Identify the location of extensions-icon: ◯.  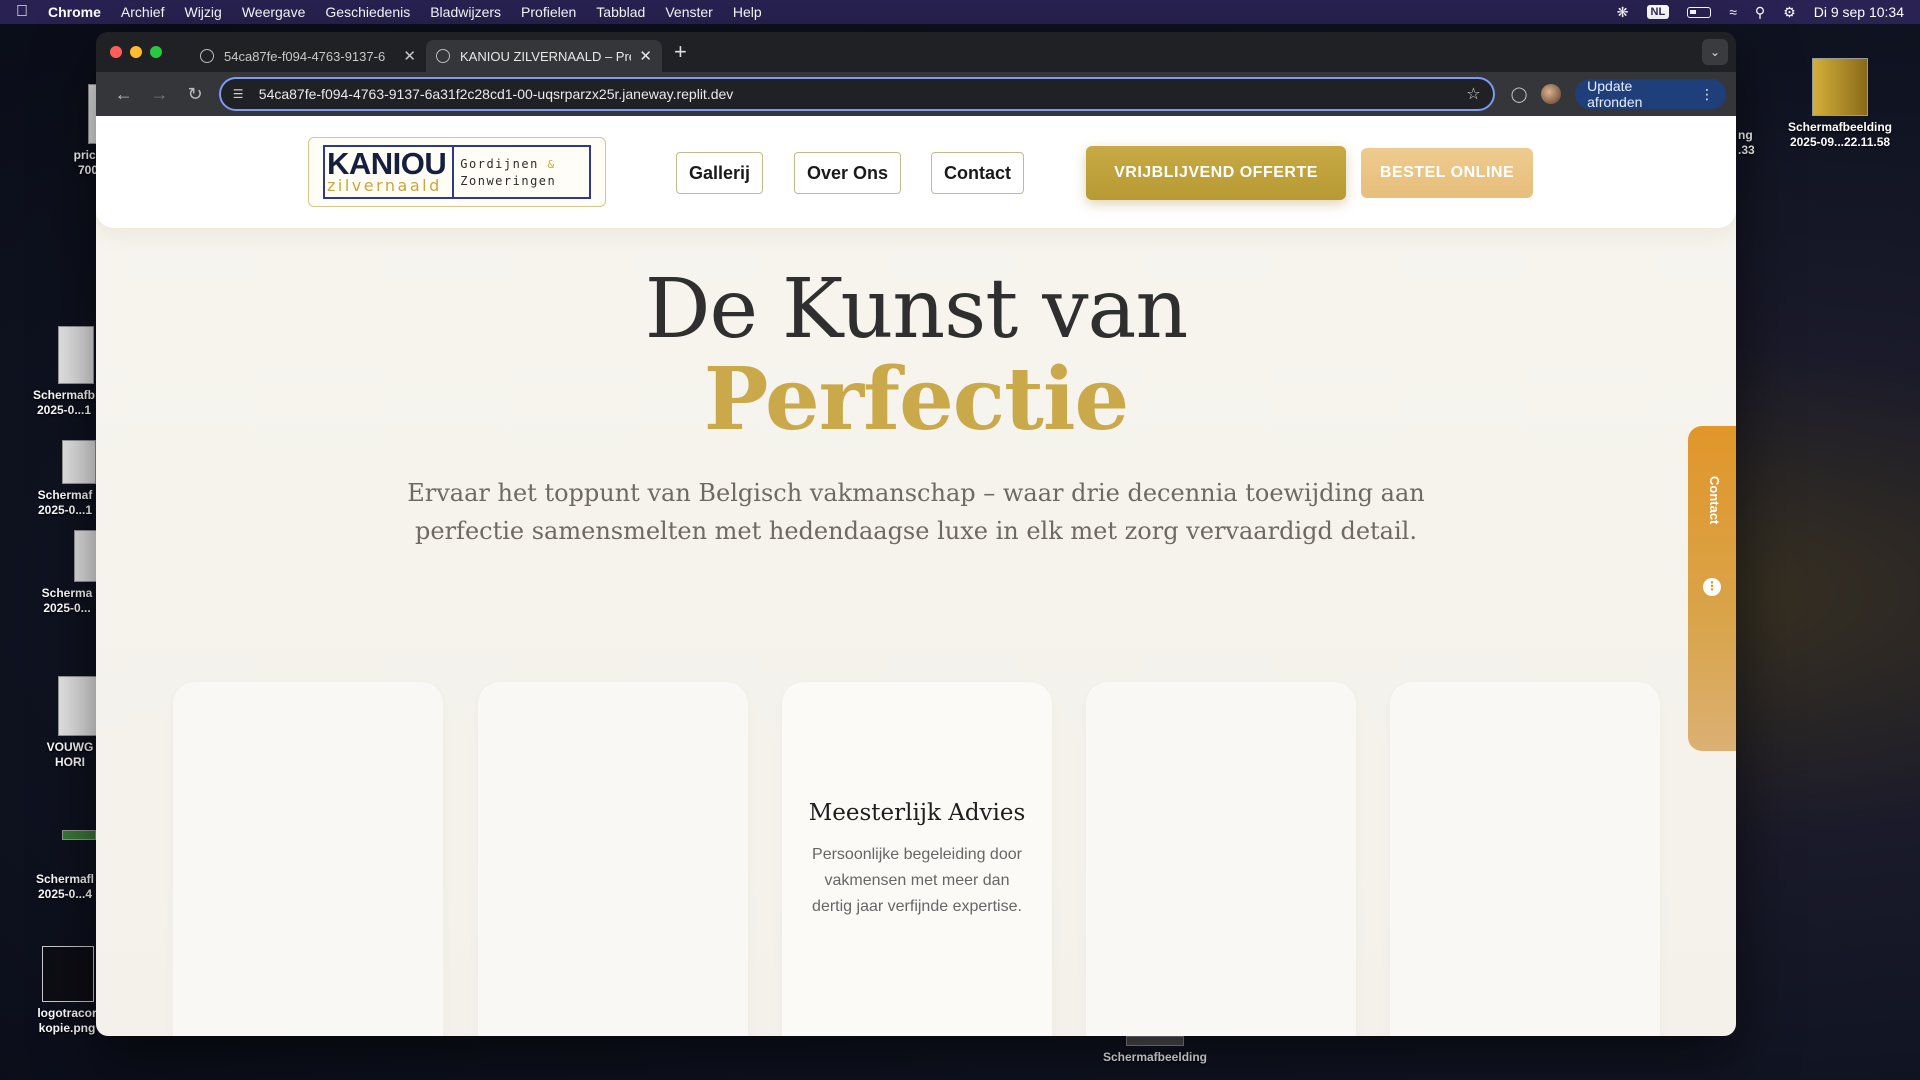
(1519, 94).